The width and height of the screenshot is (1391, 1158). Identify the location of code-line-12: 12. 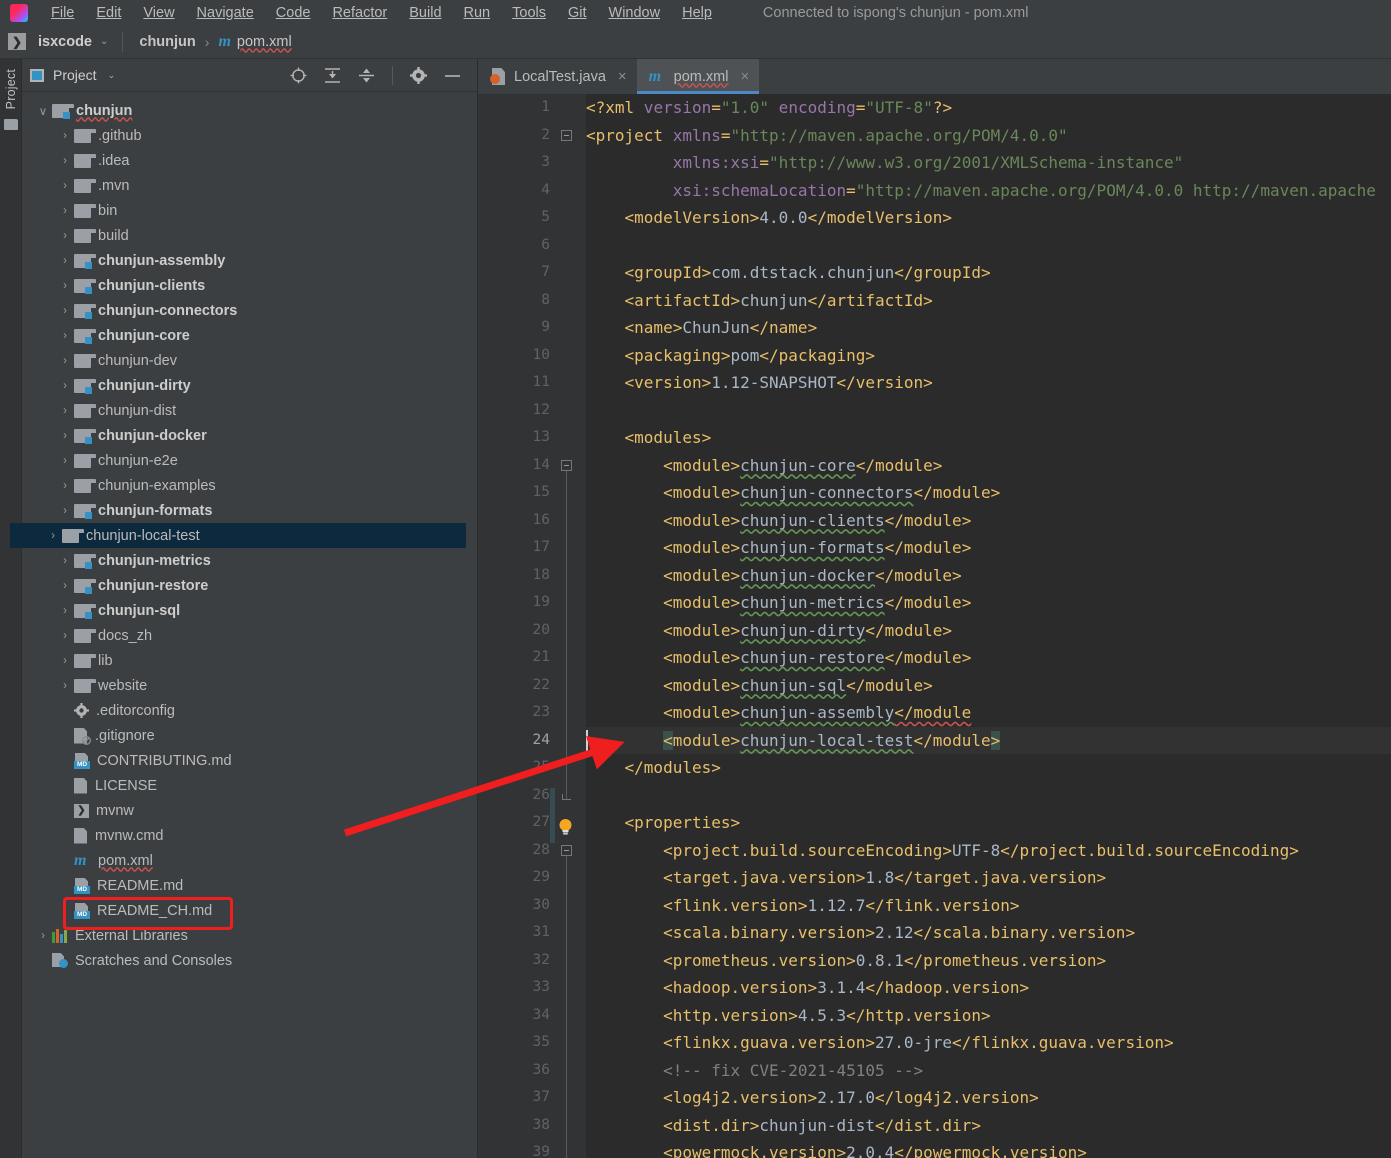
(934, 411).